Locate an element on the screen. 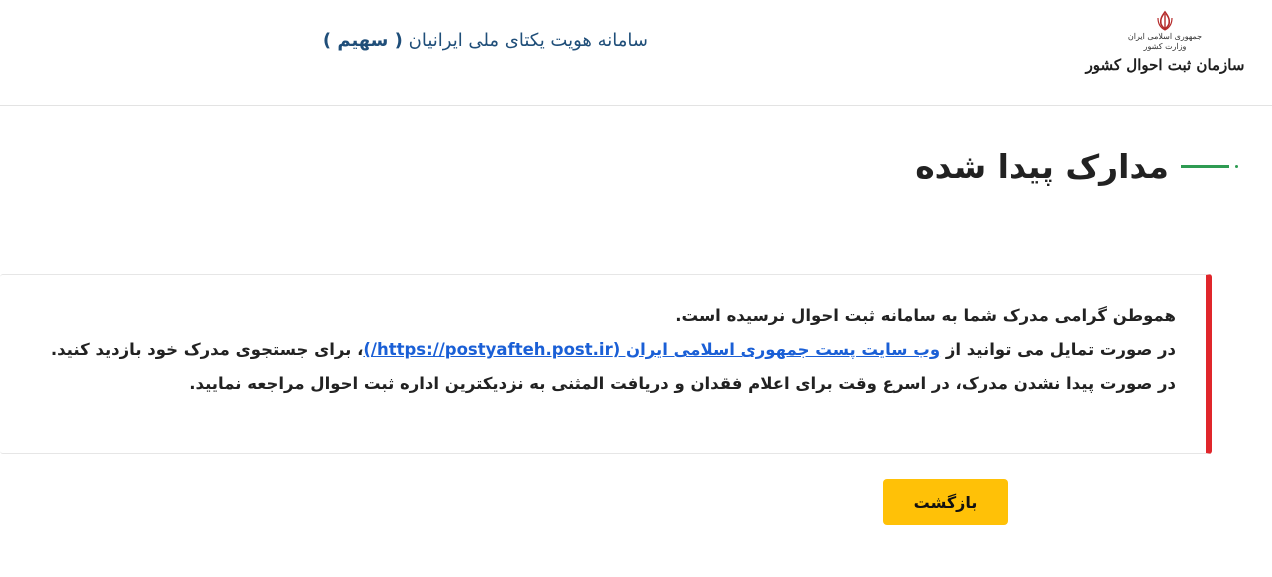 This screenshot has height=577, width=1272. logo-sub-line-2: وزارت کشور is located at coordinates (1165, 46).